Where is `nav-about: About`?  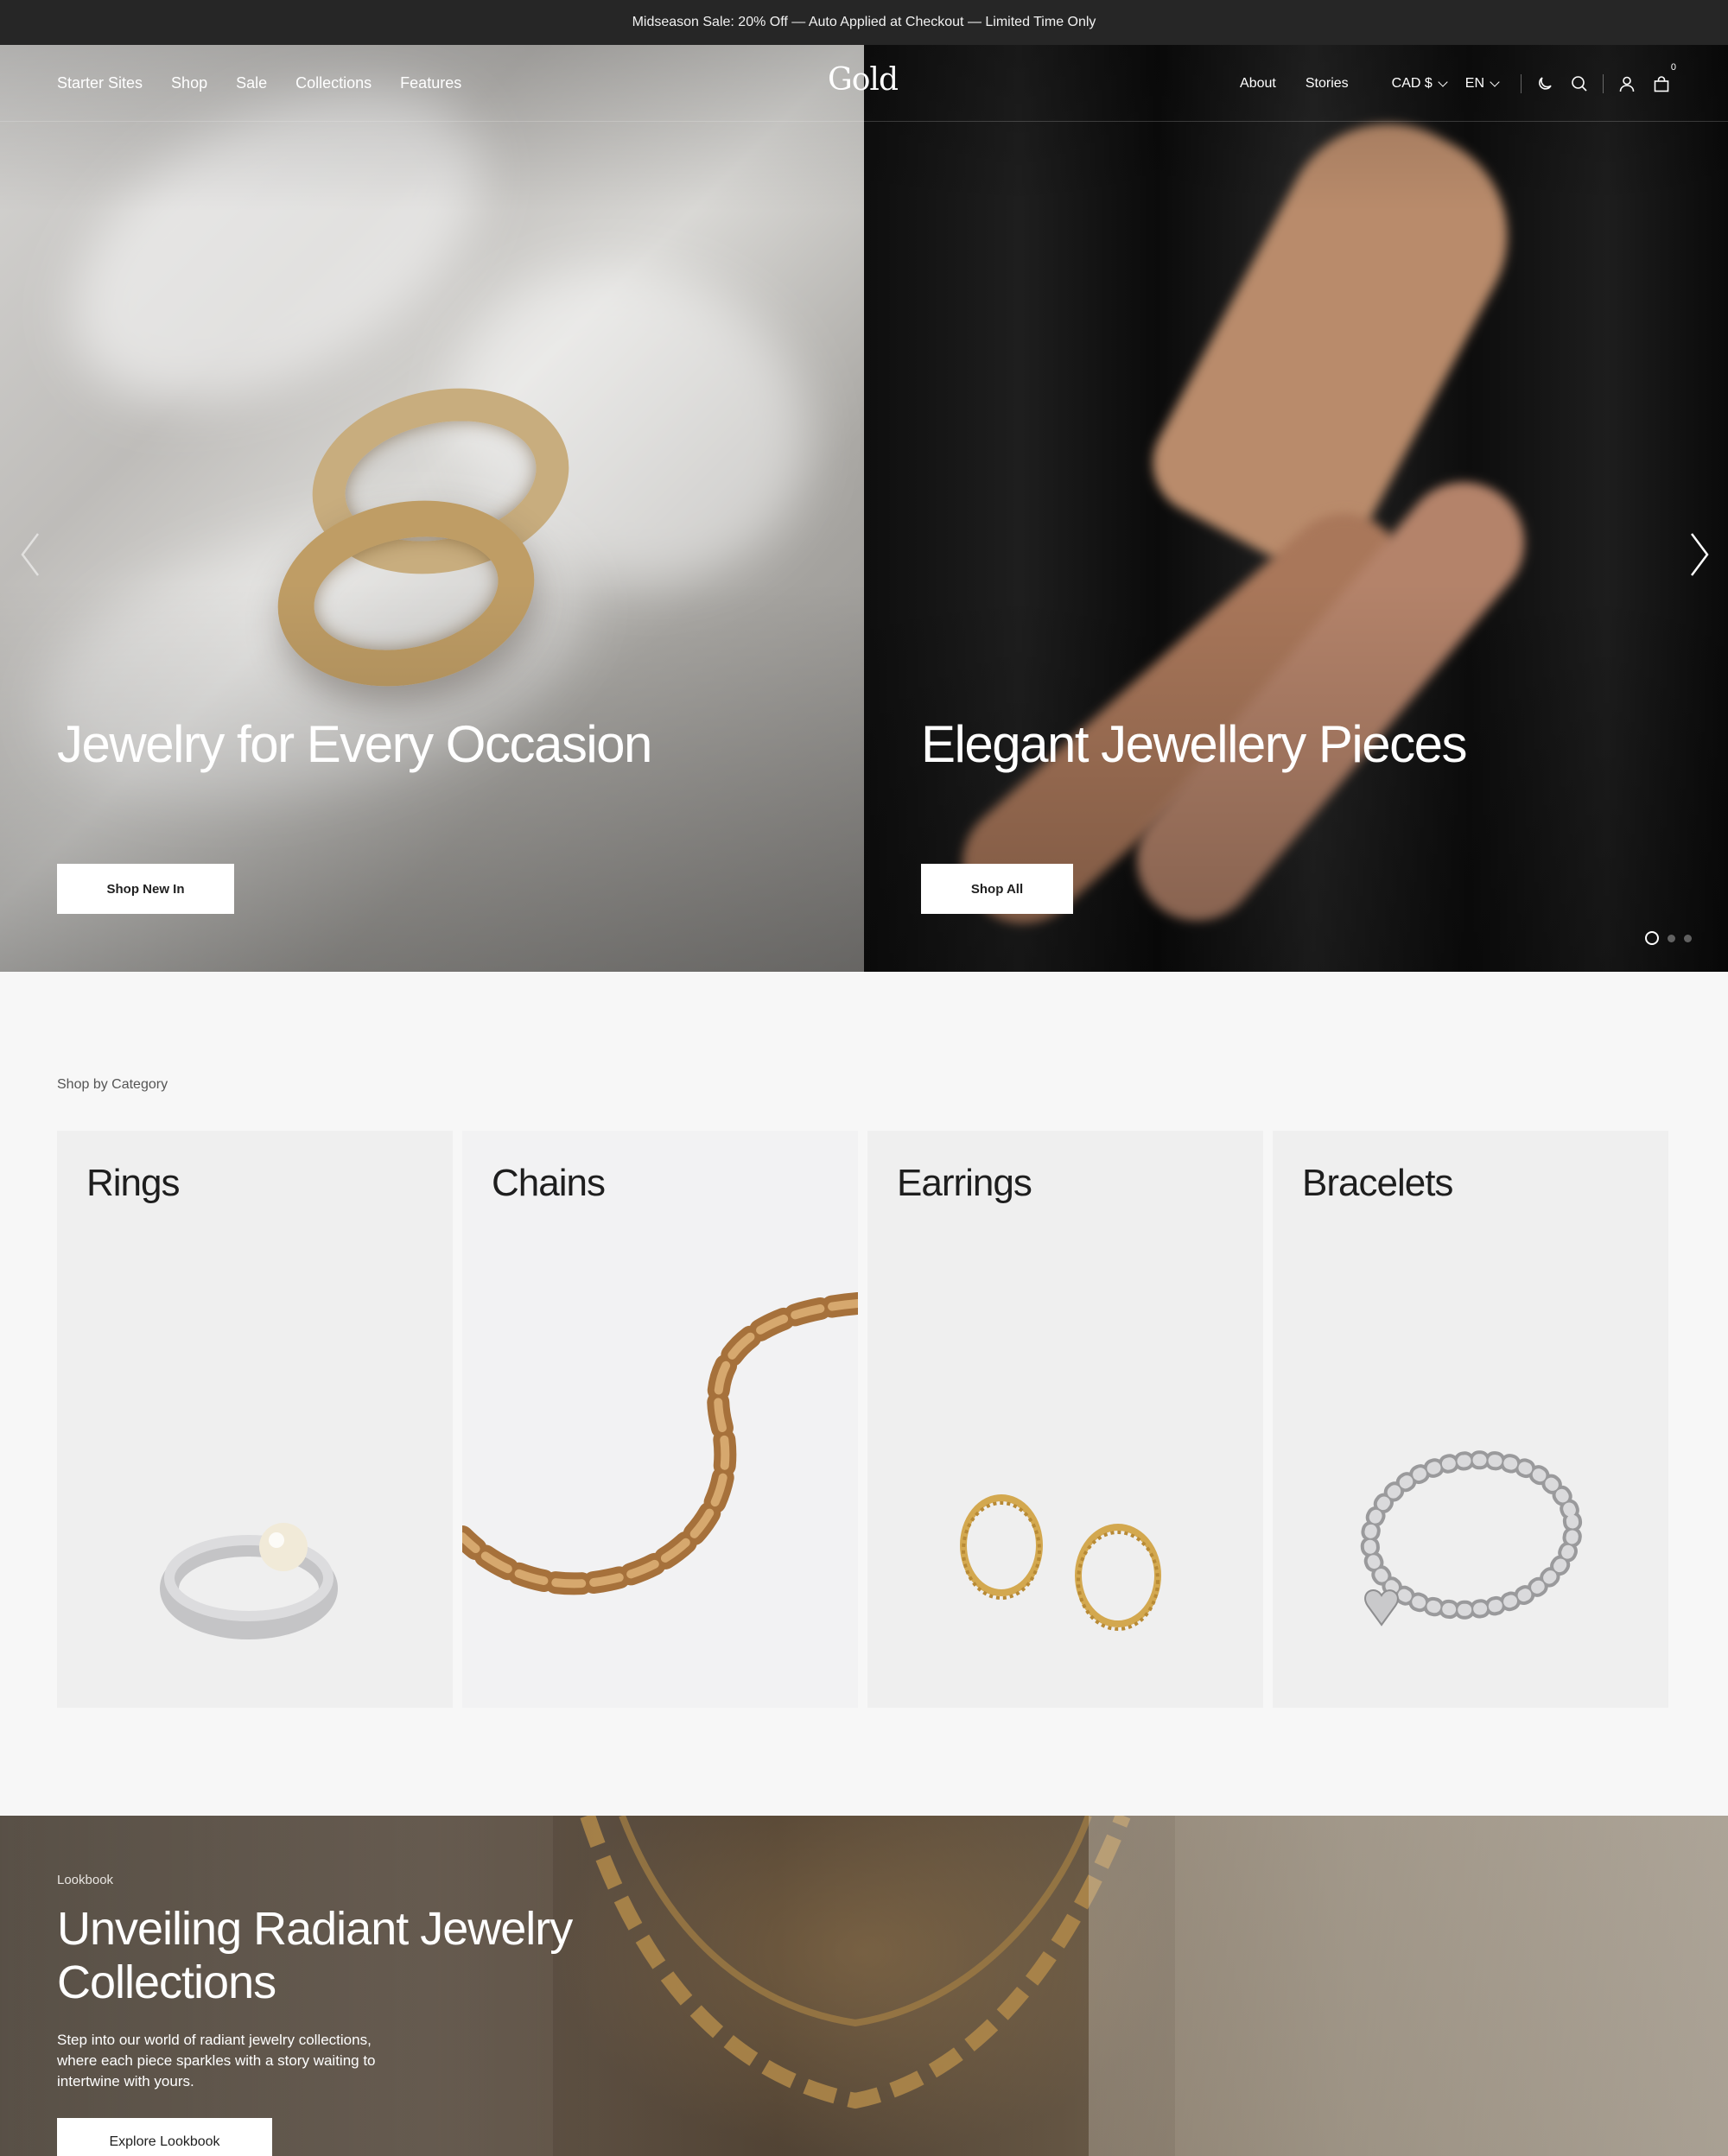 nav-about: About is located at coordinates (1258, 84).